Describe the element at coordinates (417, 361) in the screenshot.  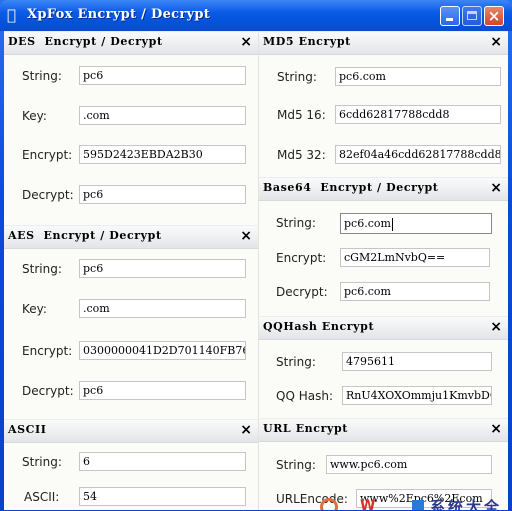
I see `qqhash-string-input: 4795611` at that location.